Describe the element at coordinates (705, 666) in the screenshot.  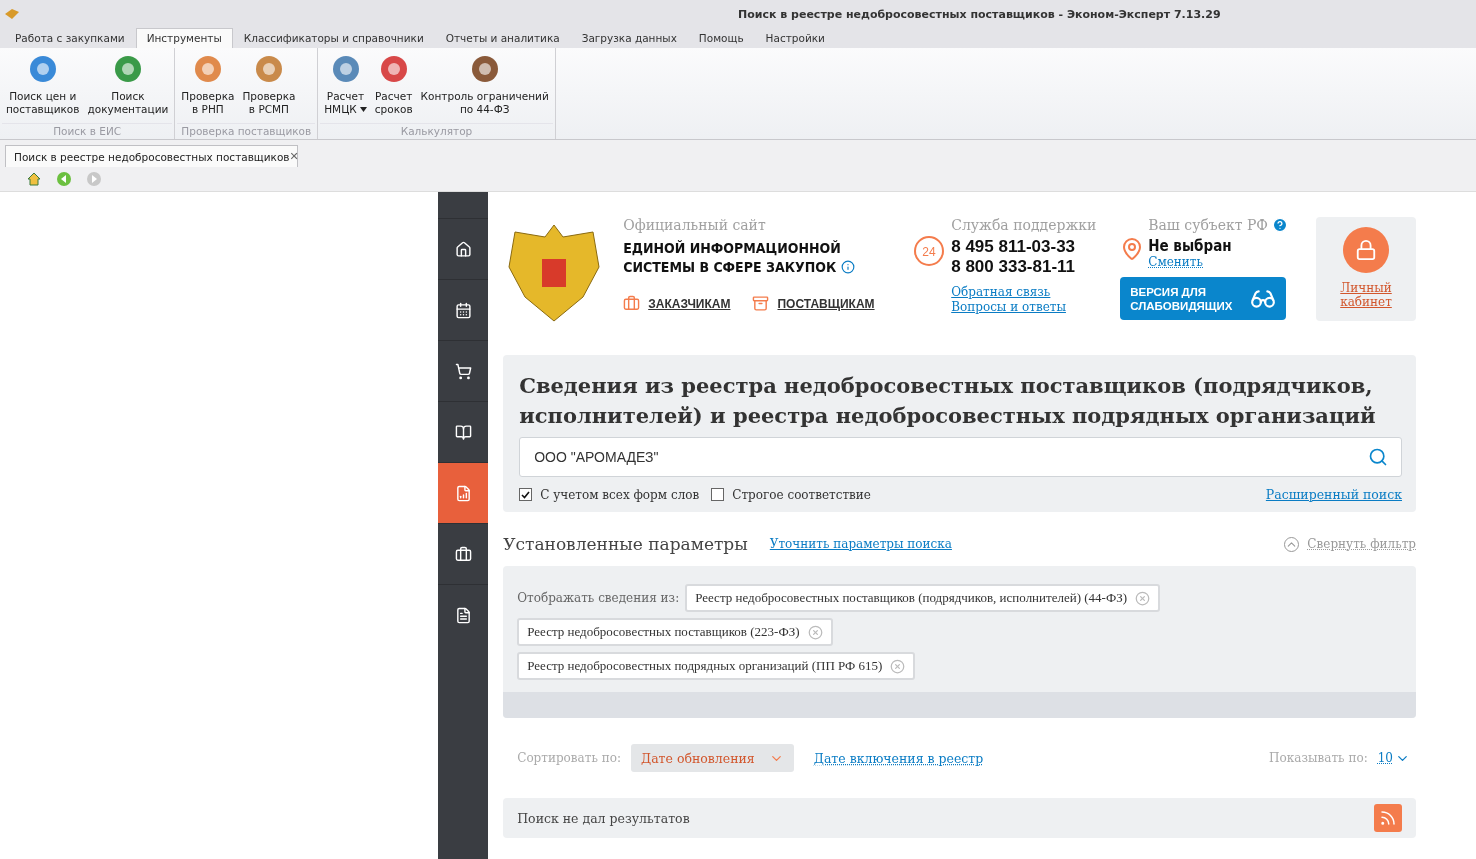
I see `filter-chip-label: Реестр недобросовестных подрядных организаций (ПП РФ 615)` at that location.